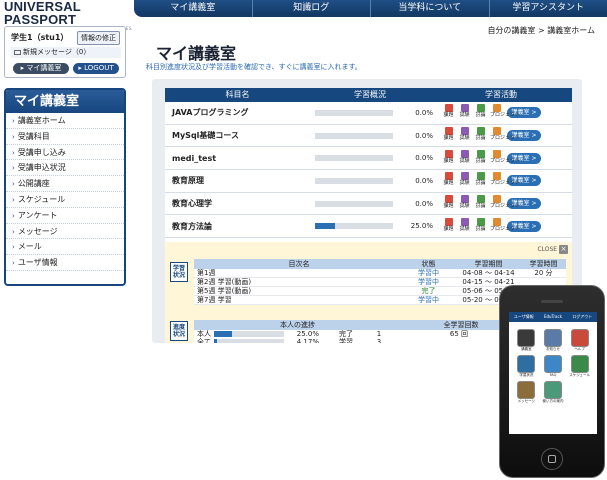  Describe the element at coordinates (511, 30) in the screenshot. I see `breadcrumb-parent: 自分の講義室` at that location.